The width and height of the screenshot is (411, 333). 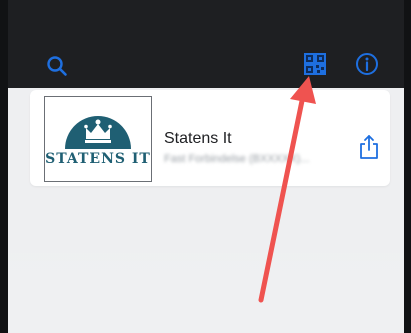 I want to click on share-icon, so click(x=369, y=147).